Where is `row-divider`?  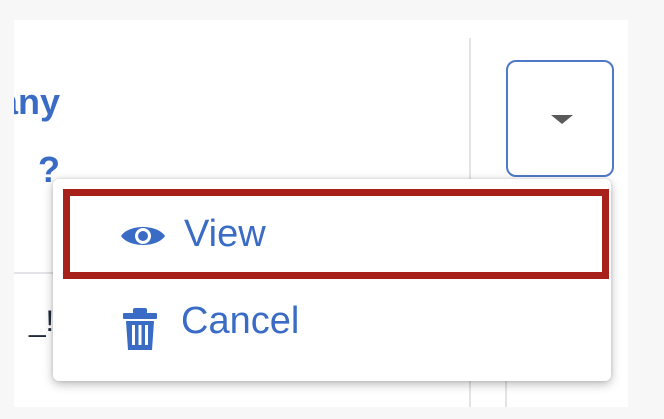 row-divider is located at coordinates (34, 273).